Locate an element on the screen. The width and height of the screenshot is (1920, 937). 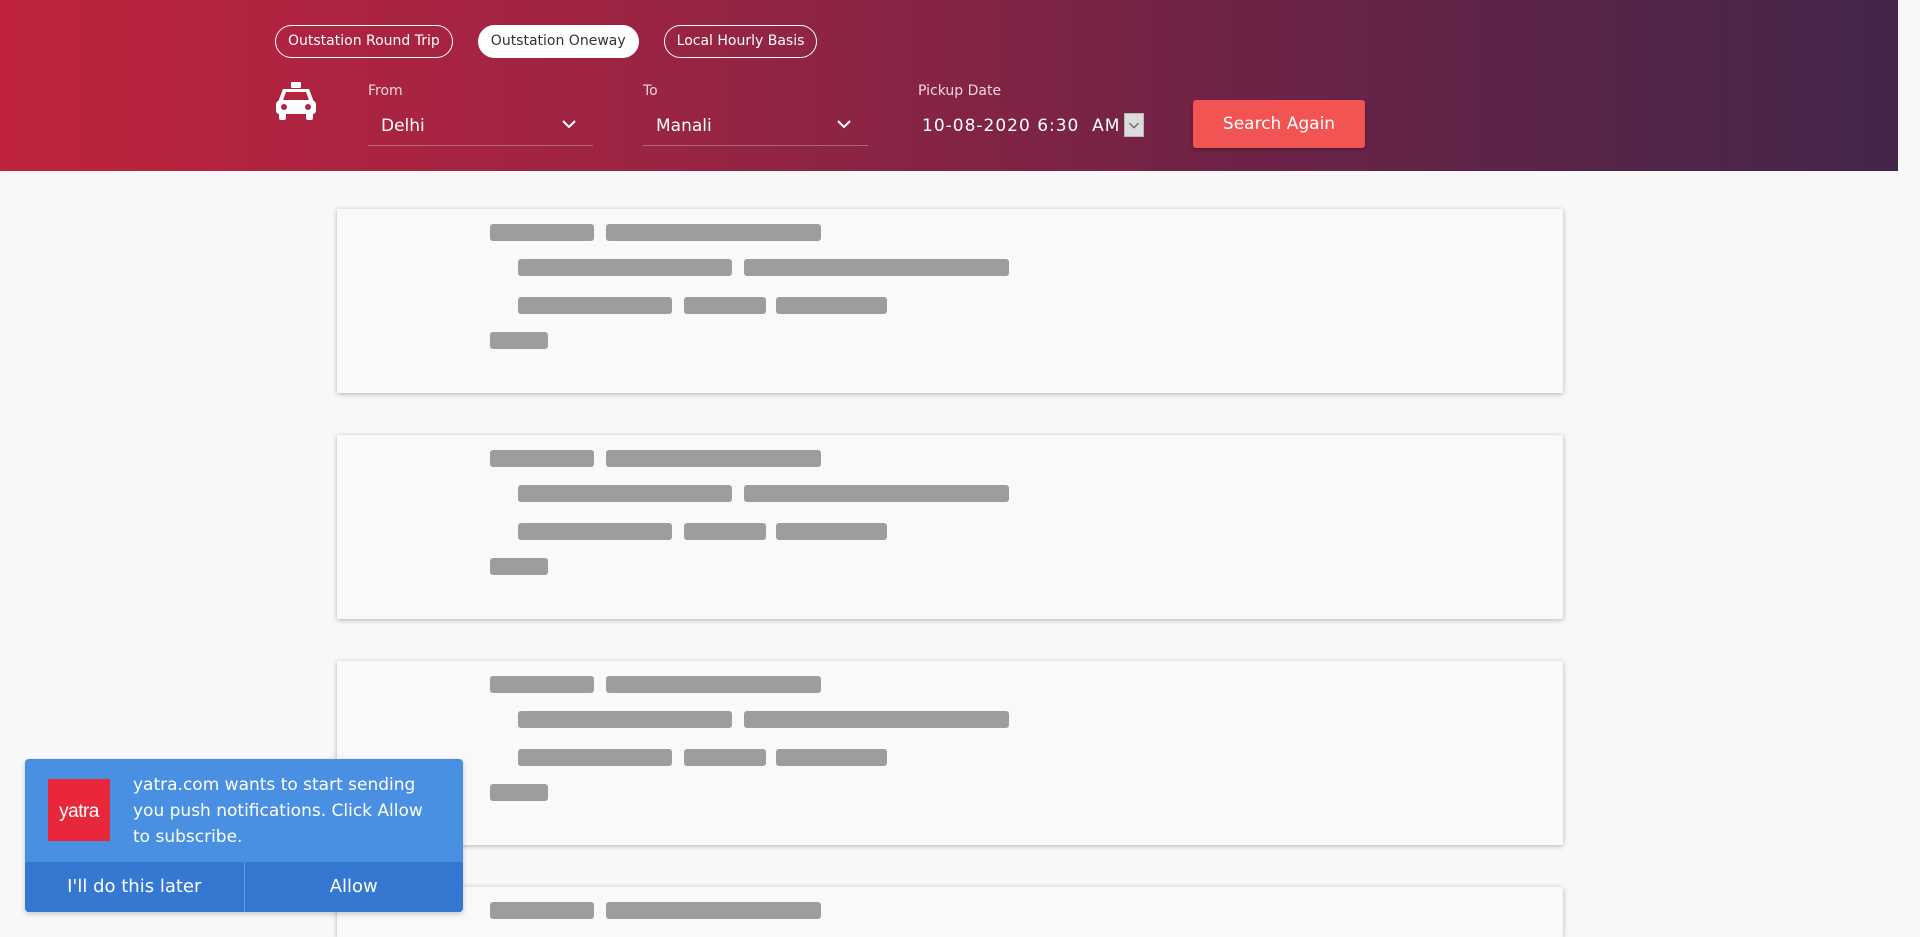
taxi-icon is located at coordinates (296, 101).